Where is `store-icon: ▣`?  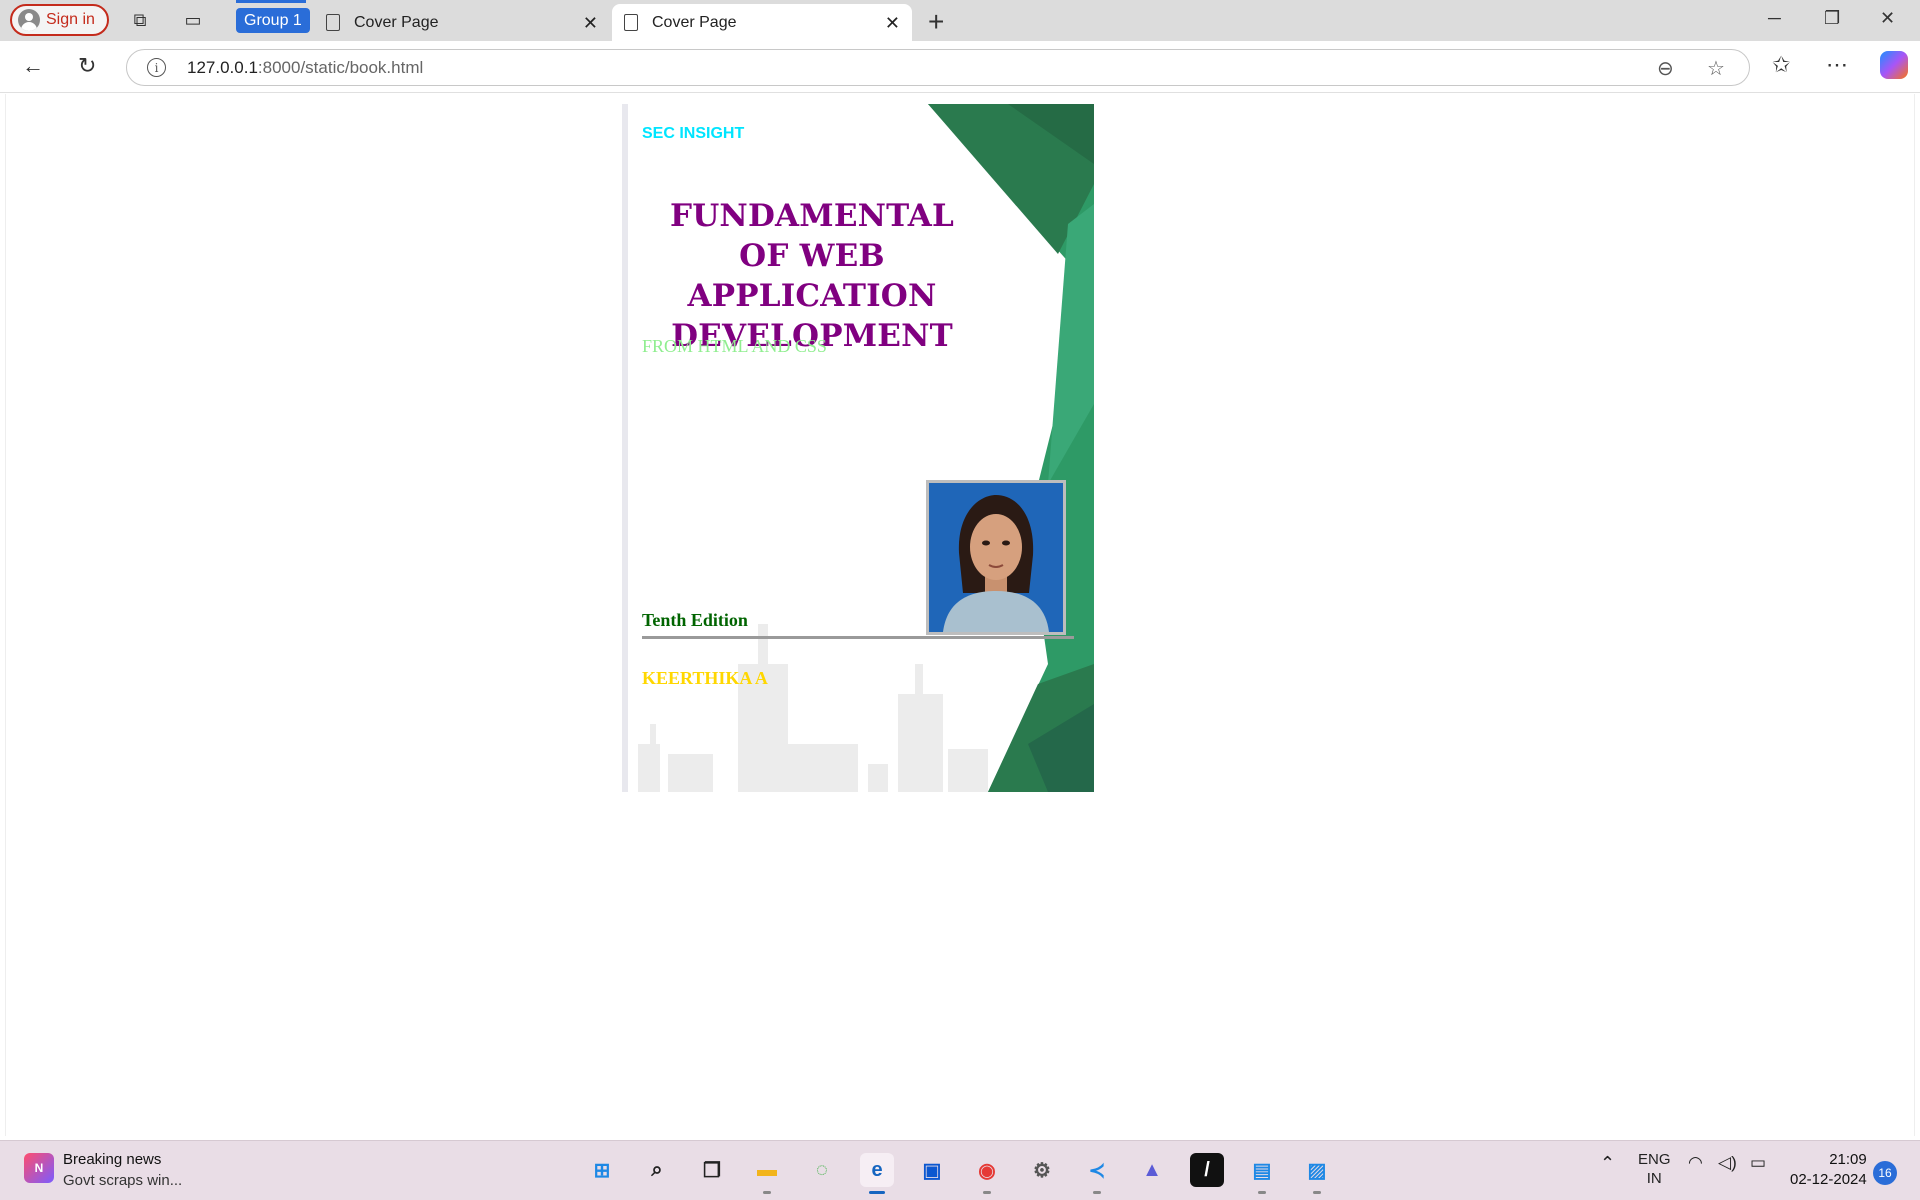 store-icon: ▣ is located at coordinates (932, 1170).